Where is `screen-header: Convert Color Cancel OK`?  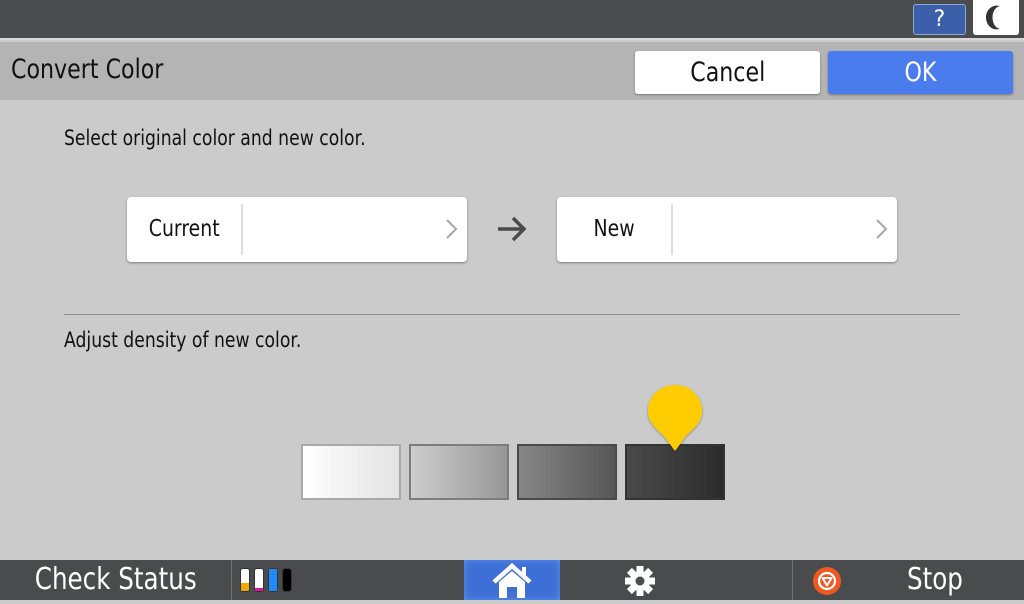
screen-header: Convert Color Cancel OK is located at coordinates (512, 71).